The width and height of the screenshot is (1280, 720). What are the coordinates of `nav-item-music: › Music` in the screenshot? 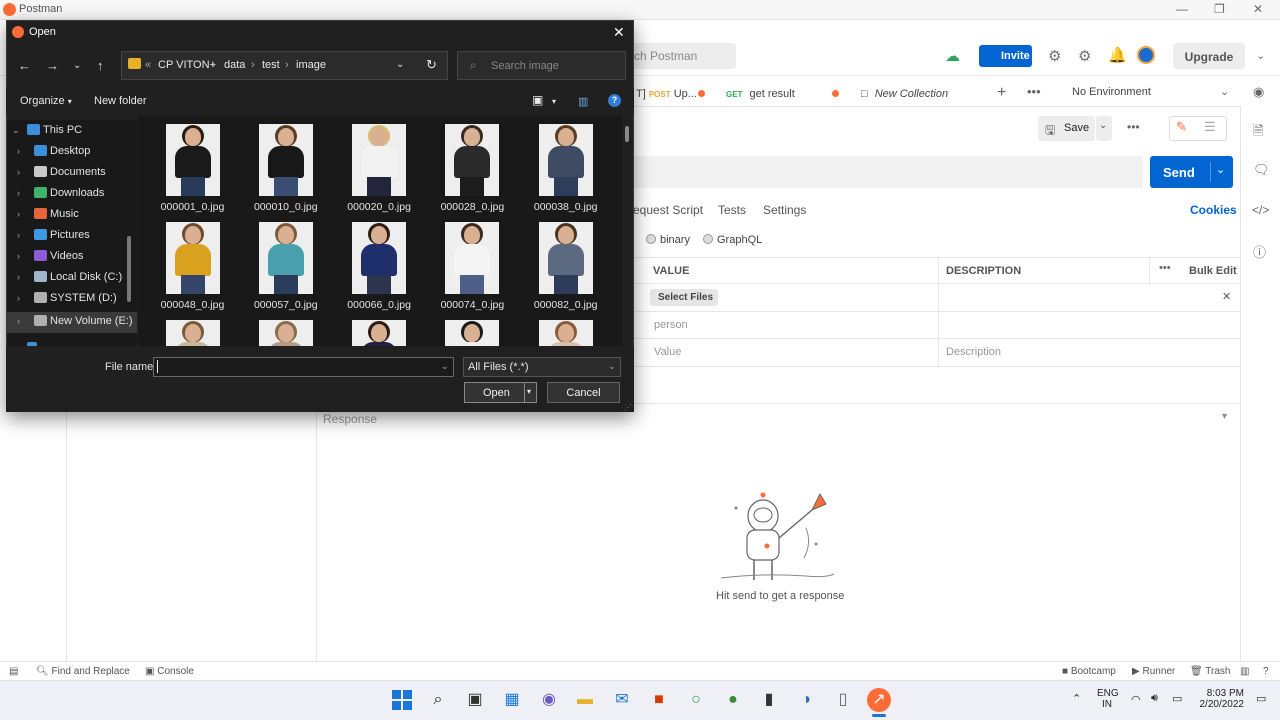 It's located at (72, 215).